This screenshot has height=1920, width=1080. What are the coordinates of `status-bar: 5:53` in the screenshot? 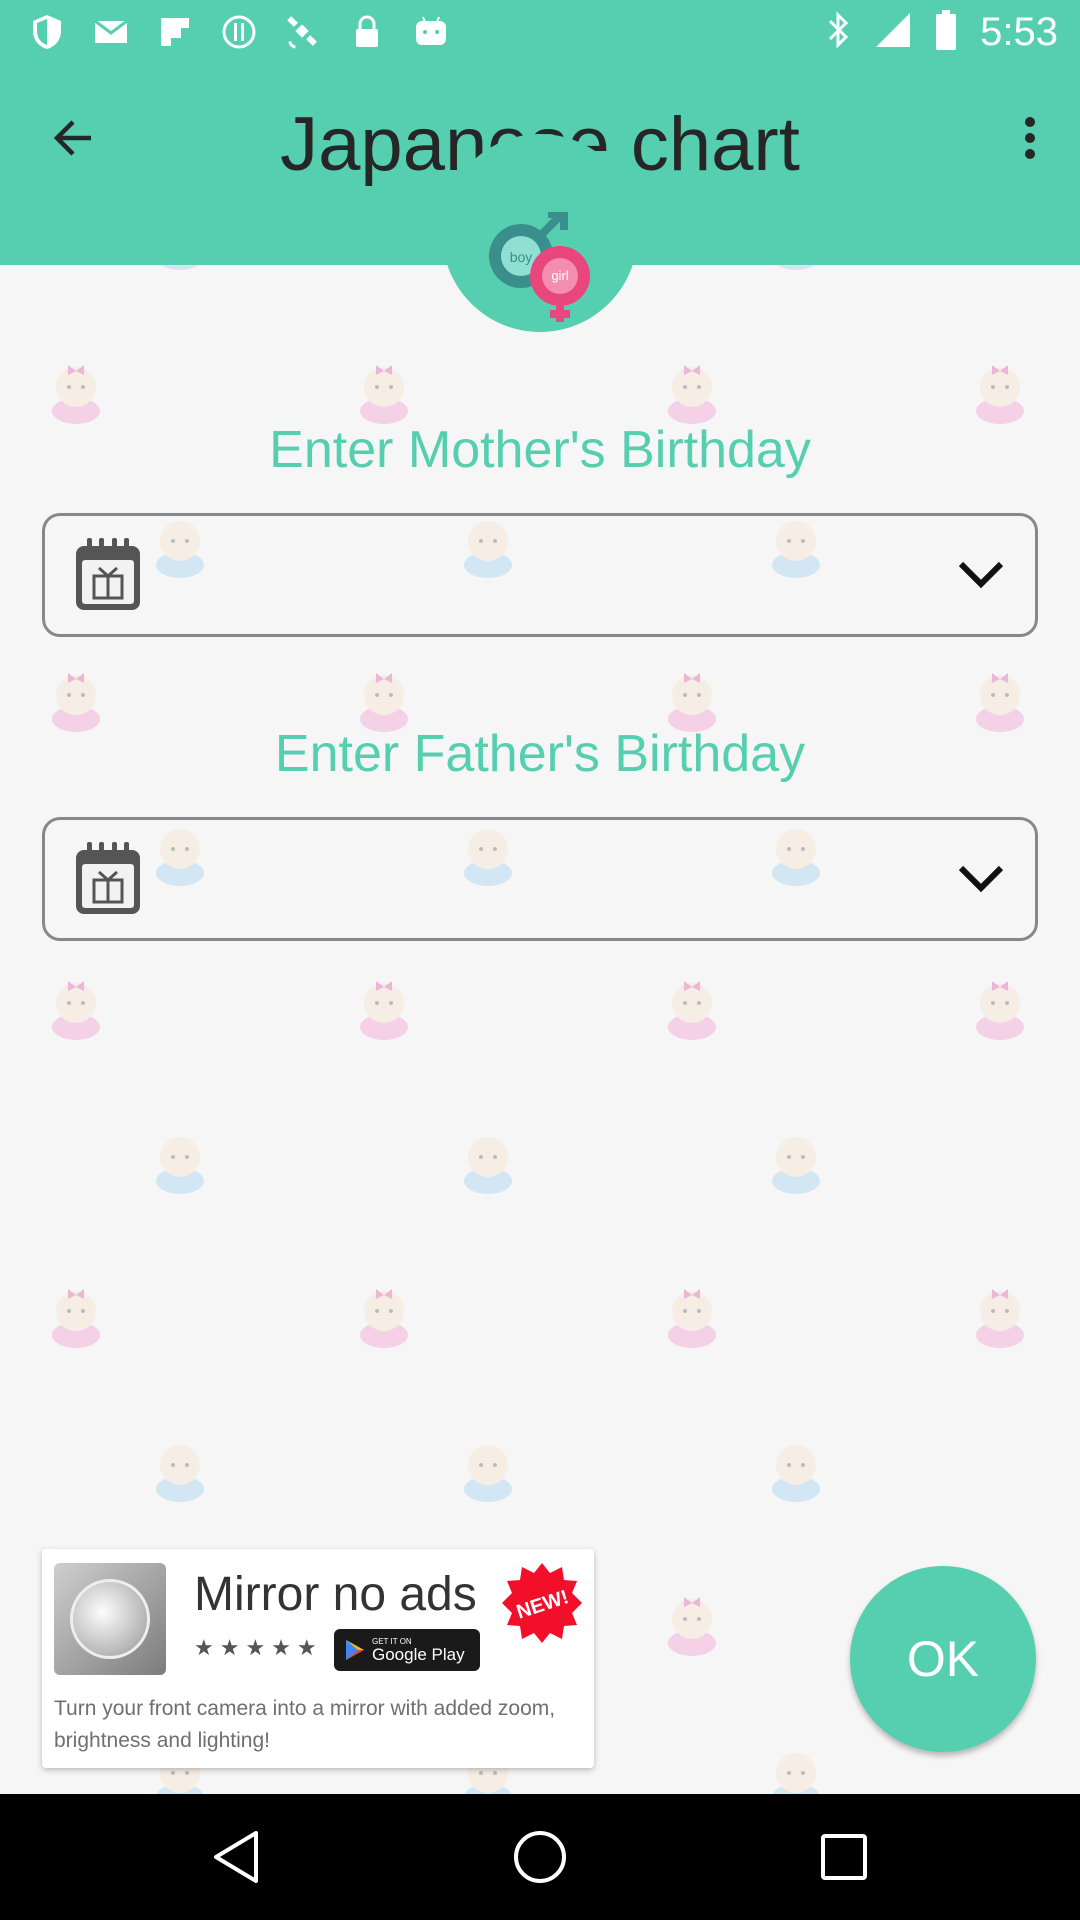 It's located at (540, 31).